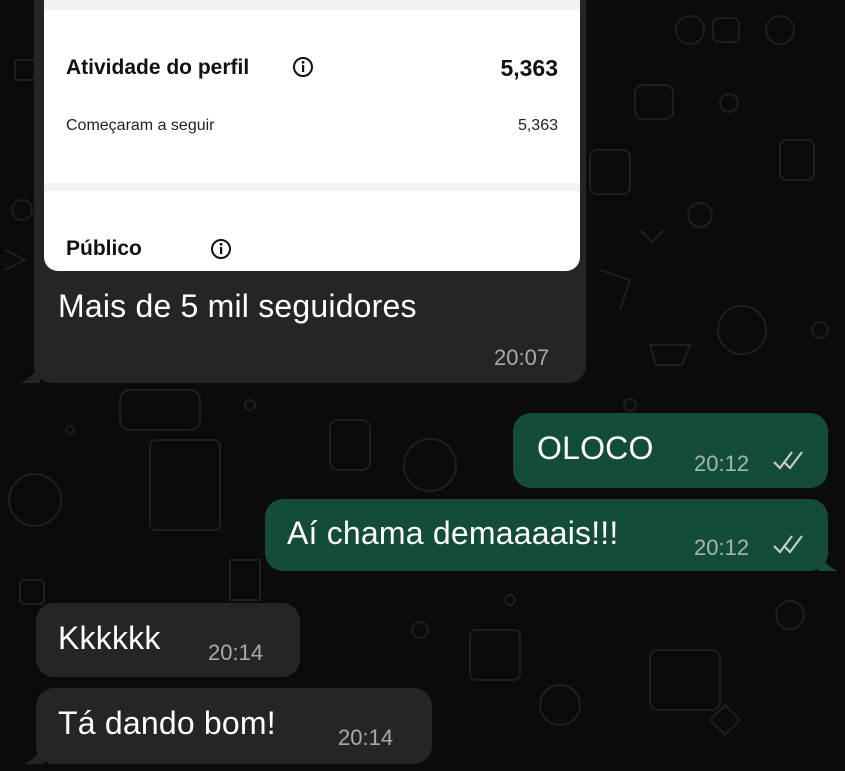 The height and width of the screenshot is (771, 845). What do you see at coordinates (104, 248) in the screenshot?
I see `audience-label: Público` at bounding box center [104, 248].